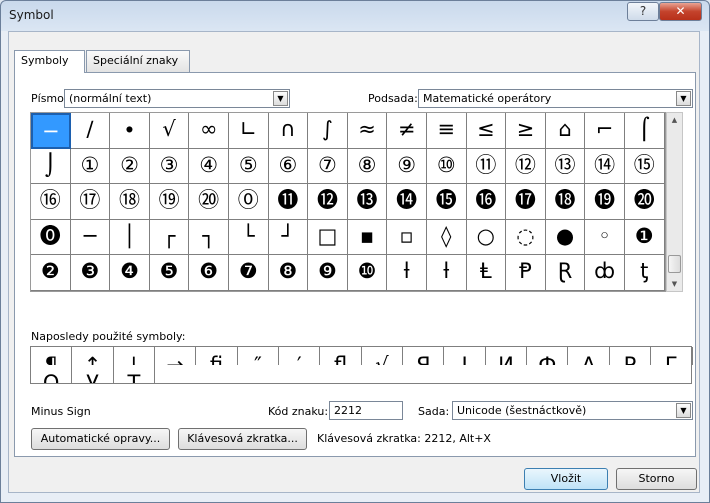 Image resolution: width=710 pixels, height=503 pixels. What do you see at coordinates (51, 131) in the screenshot?
I see `symbol-cell-selected: −` at bounding box center [51, 131].